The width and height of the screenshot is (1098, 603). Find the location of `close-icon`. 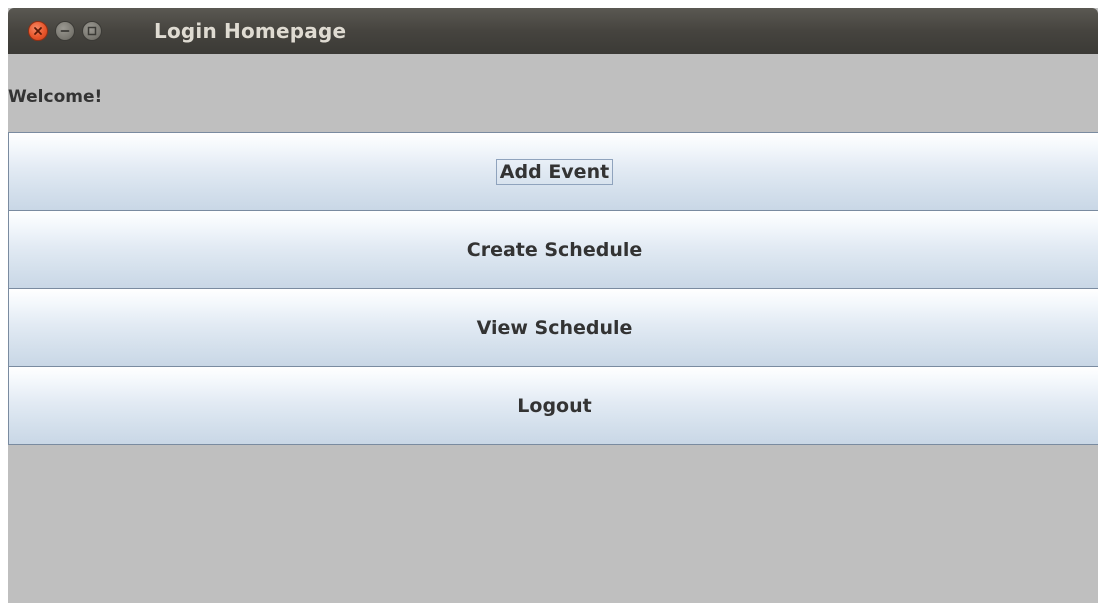

close-icon is located at coordinates (38, 31).